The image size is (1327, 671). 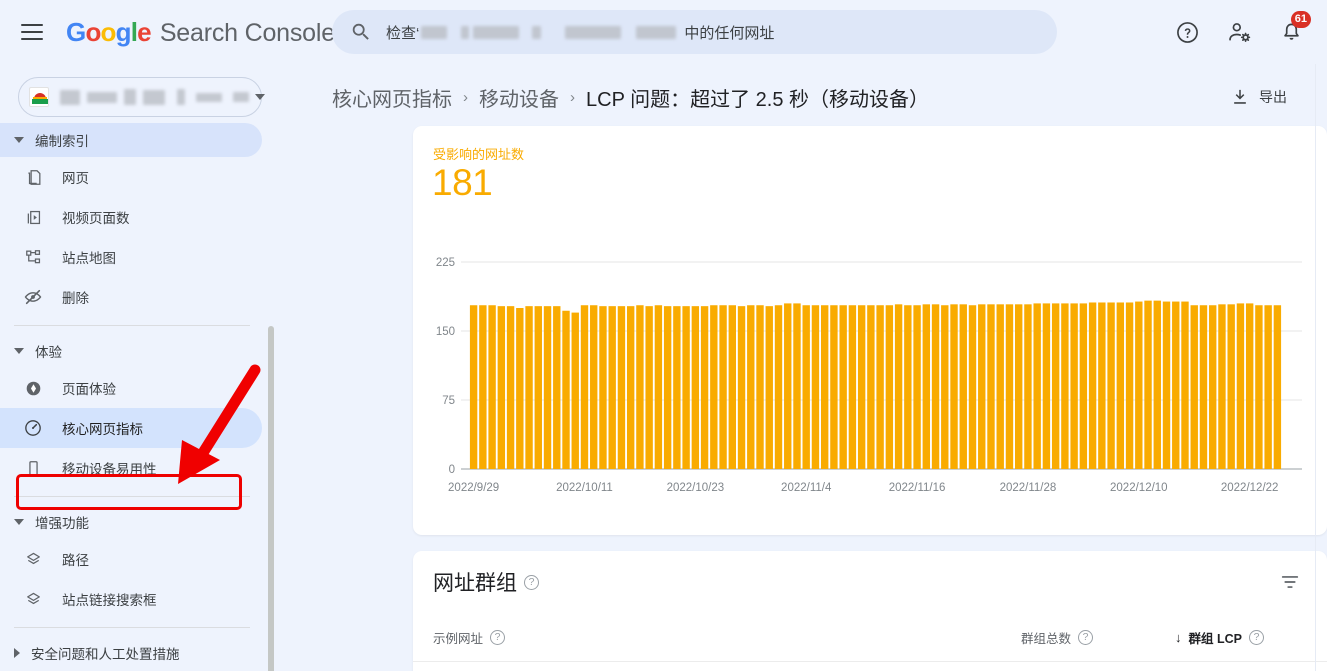 What do you see at coordinates (1258, 97) in the screenshot?
I see `export-button: 导出` at bounding box center [1258, 97].